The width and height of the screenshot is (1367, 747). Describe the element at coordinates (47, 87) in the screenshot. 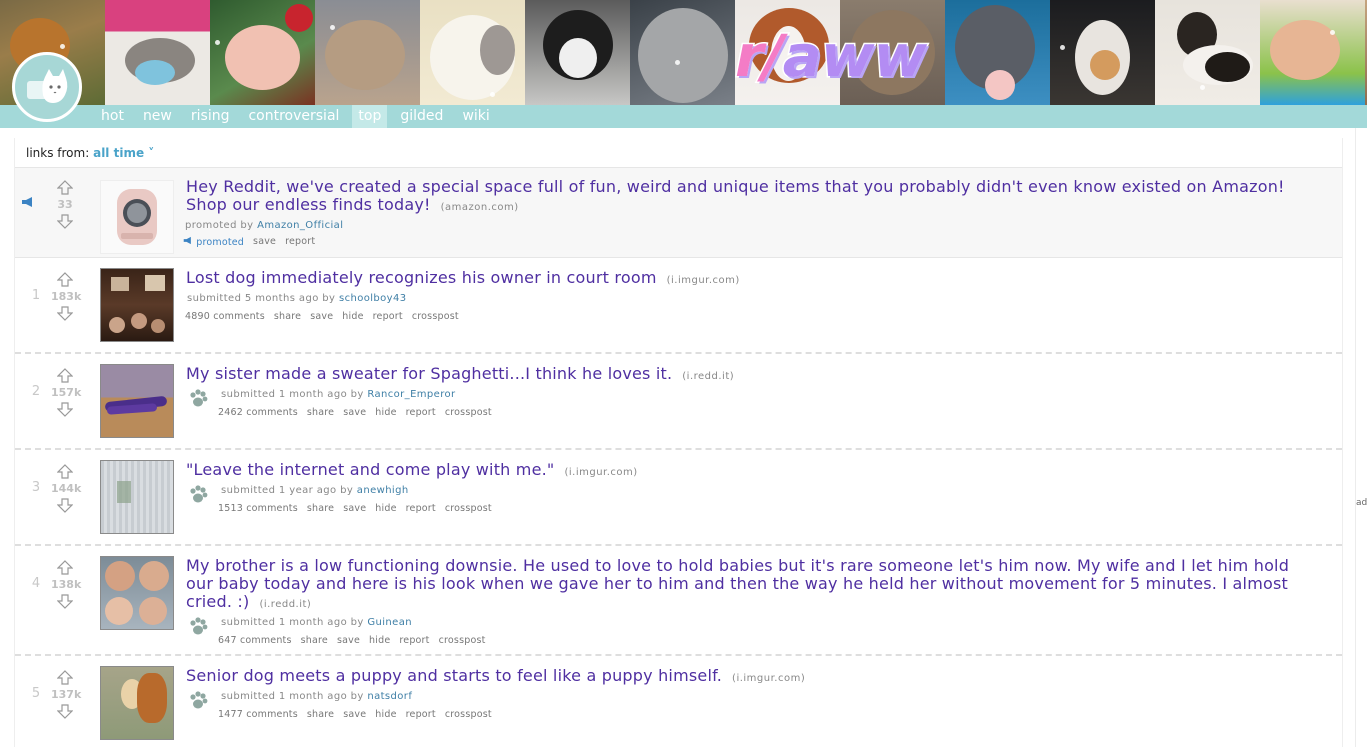

I see `snoo-cat-icon` at that location.